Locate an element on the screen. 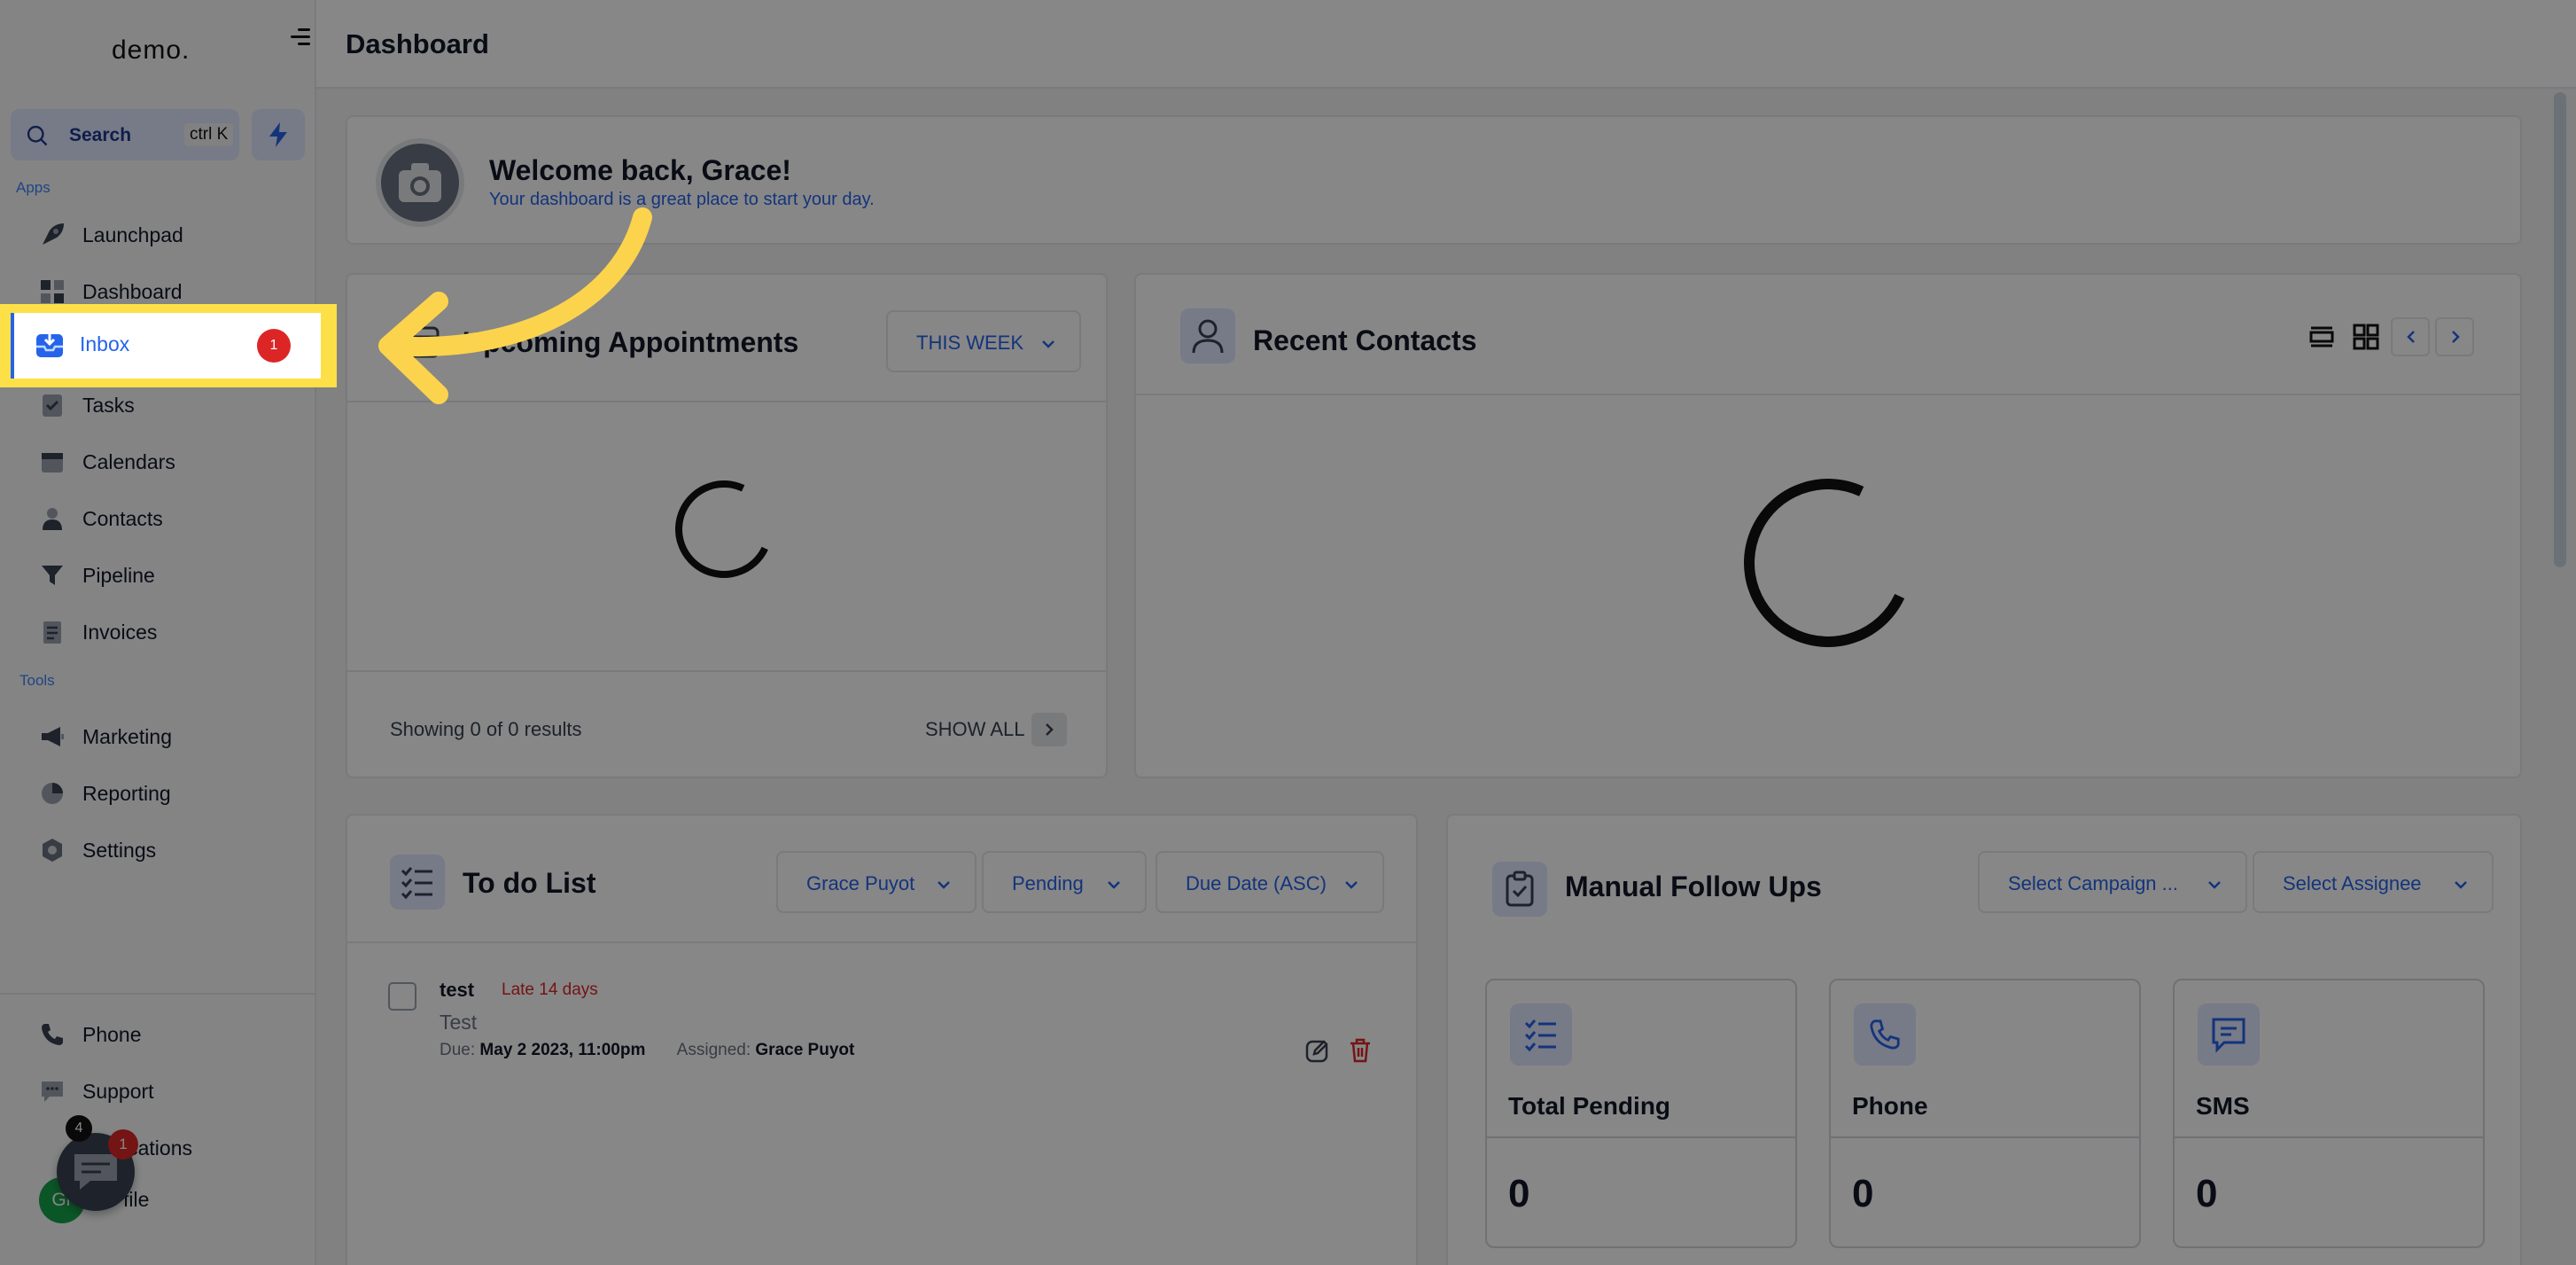 This screenshot has height=1265, width=2576. show-all-button is located at coordinates (1049, 729).